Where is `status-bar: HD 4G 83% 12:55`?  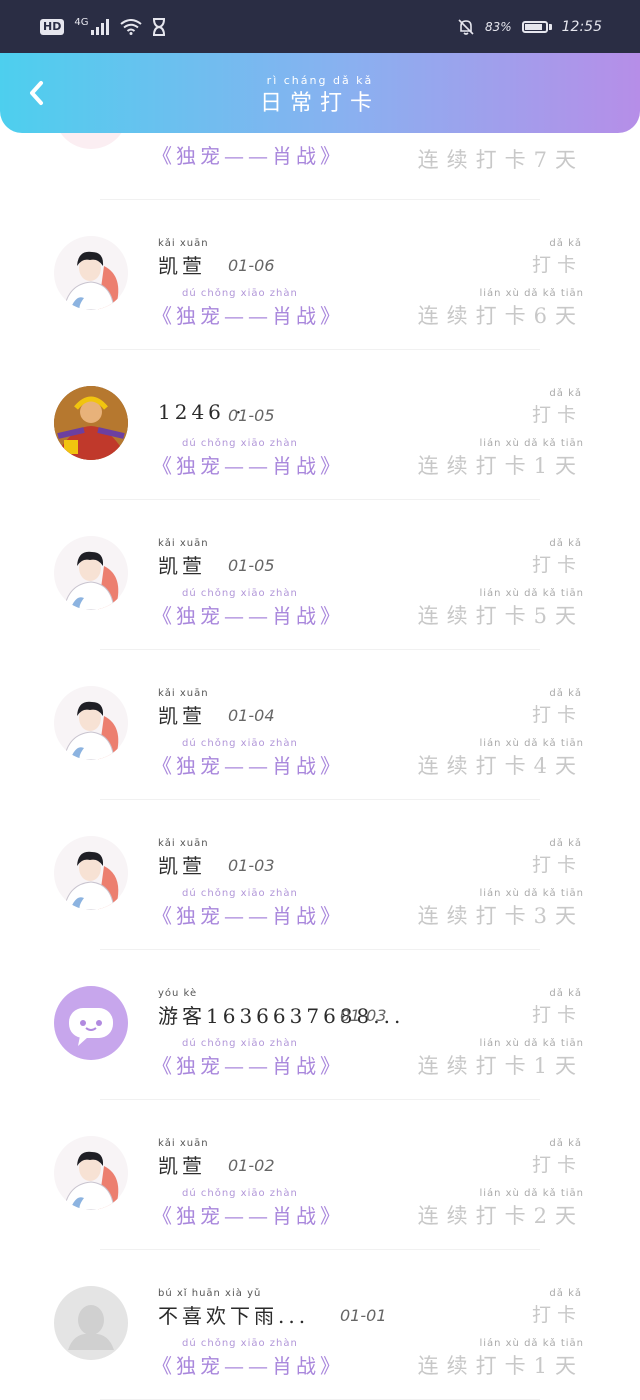 status-bar: HD 4G 83% 12:55 is located at coordinates (320, 26).